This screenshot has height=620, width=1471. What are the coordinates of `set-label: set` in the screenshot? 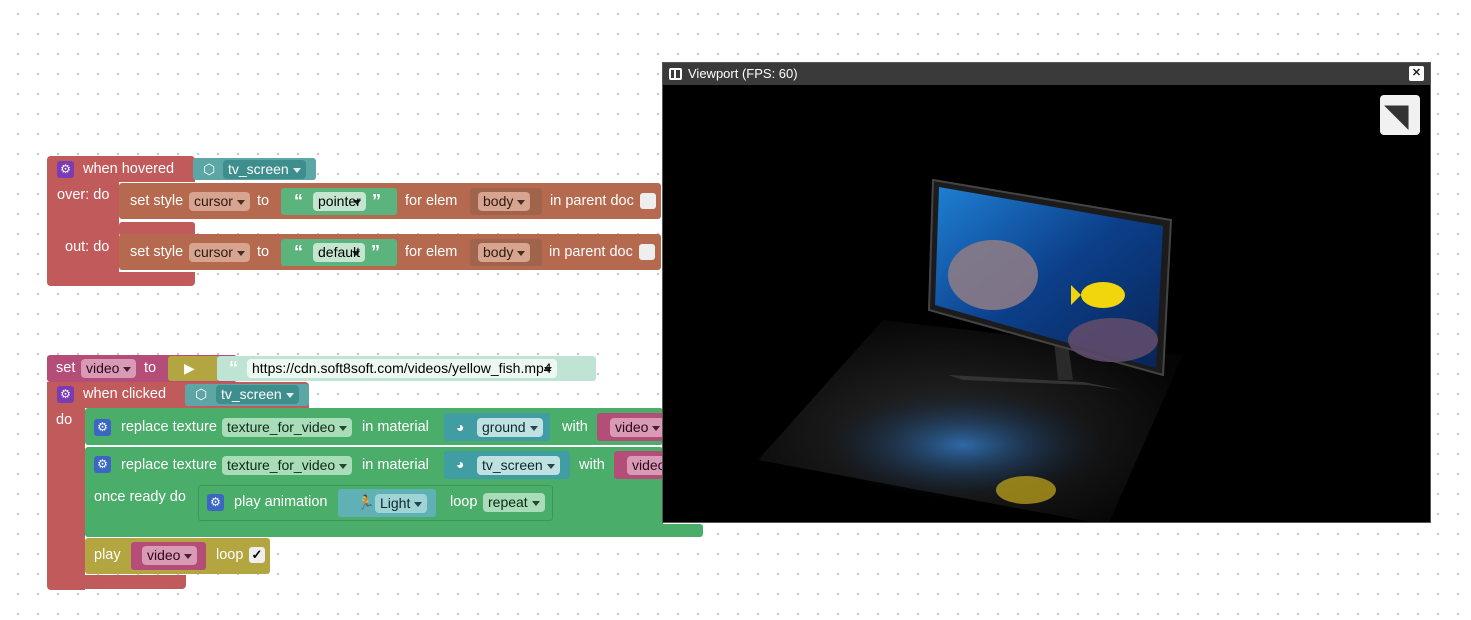 It's located at (66, 368).